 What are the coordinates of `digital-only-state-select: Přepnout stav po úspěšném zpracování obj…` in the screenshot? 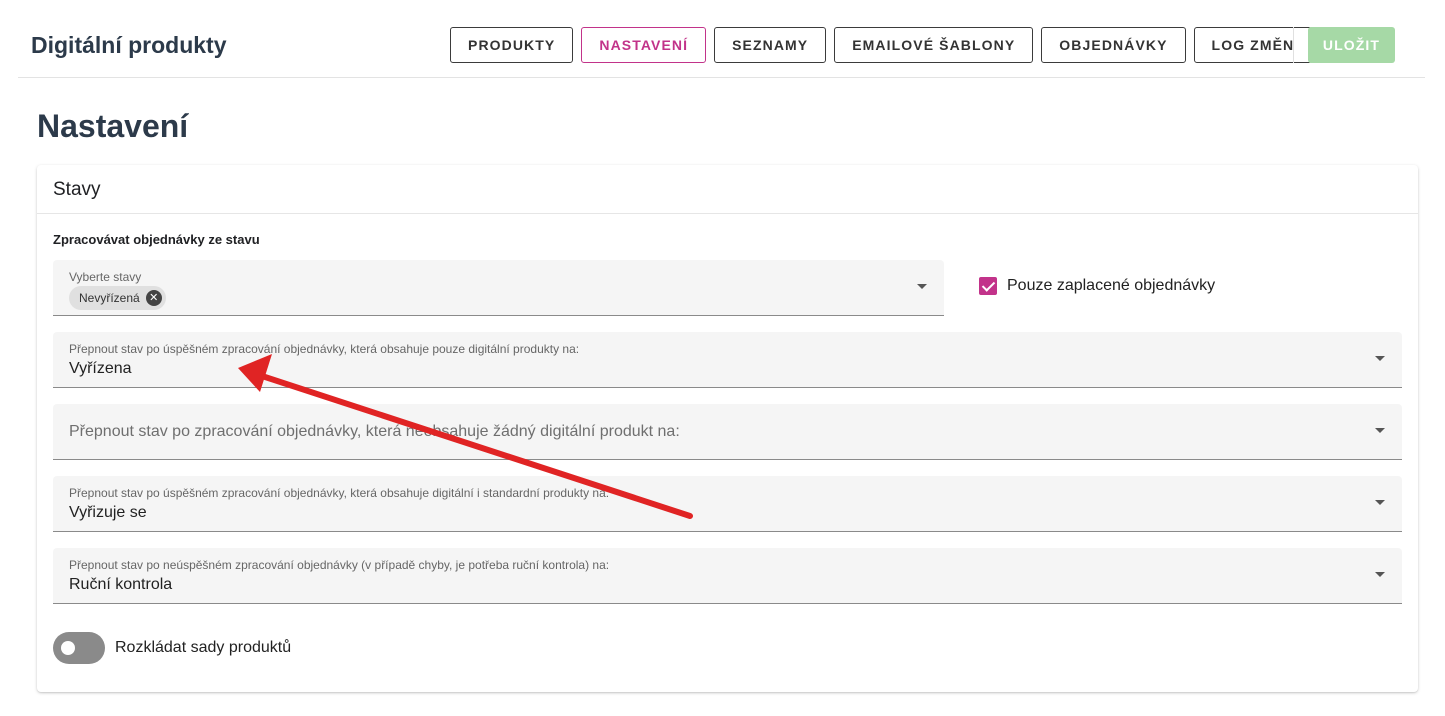 It's located at (727, 360).